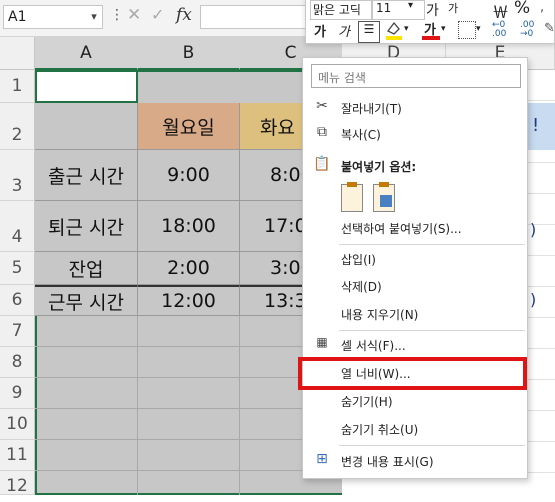 The image size is (555, 502). What do you see at coordinates (394, 30) in the screenshot?
I see `fill-color-icon` at bounding box center [394, 30].